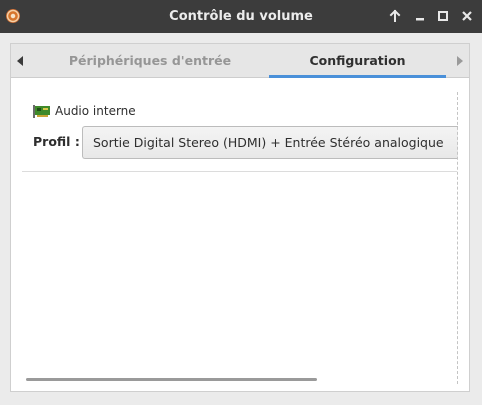 The width and height of the screenshot is (482, 405). I want to click on divider, so click(239, 171).